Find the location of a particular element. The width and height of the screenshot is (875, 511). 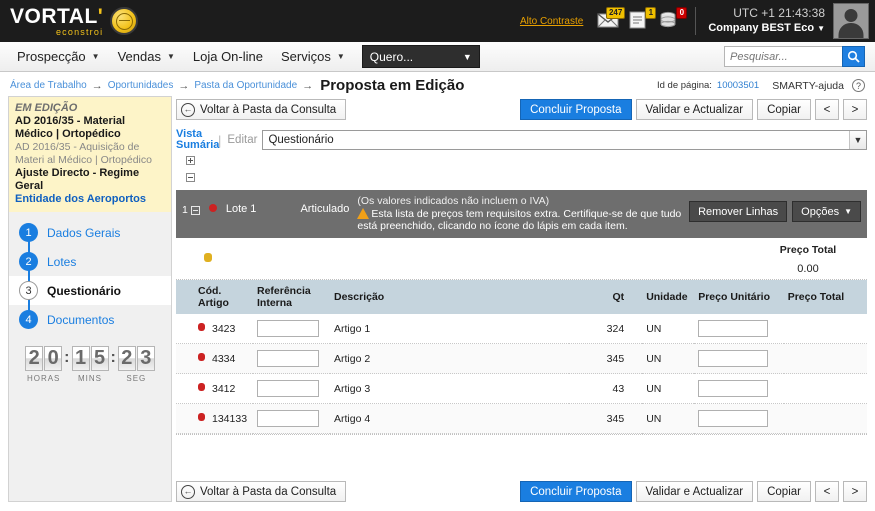

cell-cod-artigo: 4334 is located at coordinates (214, 358).